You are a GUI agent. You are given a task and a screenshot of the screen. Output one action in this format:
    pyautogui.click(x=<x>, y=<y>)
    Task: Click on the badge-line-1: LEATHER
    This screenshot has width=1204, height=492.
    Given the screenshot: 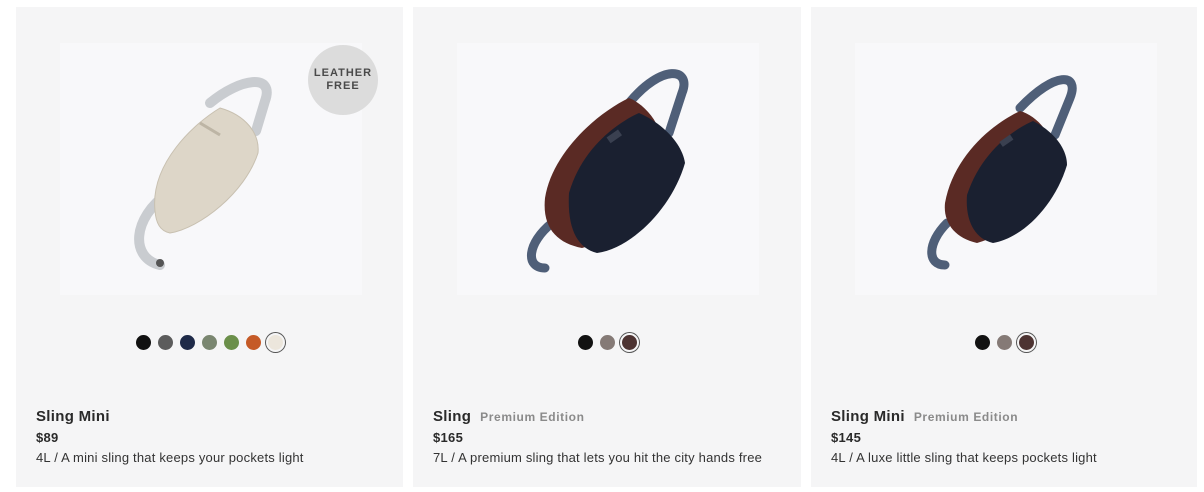 What is the action you would take?
    pyautogui.click(x=343, y=73)
    